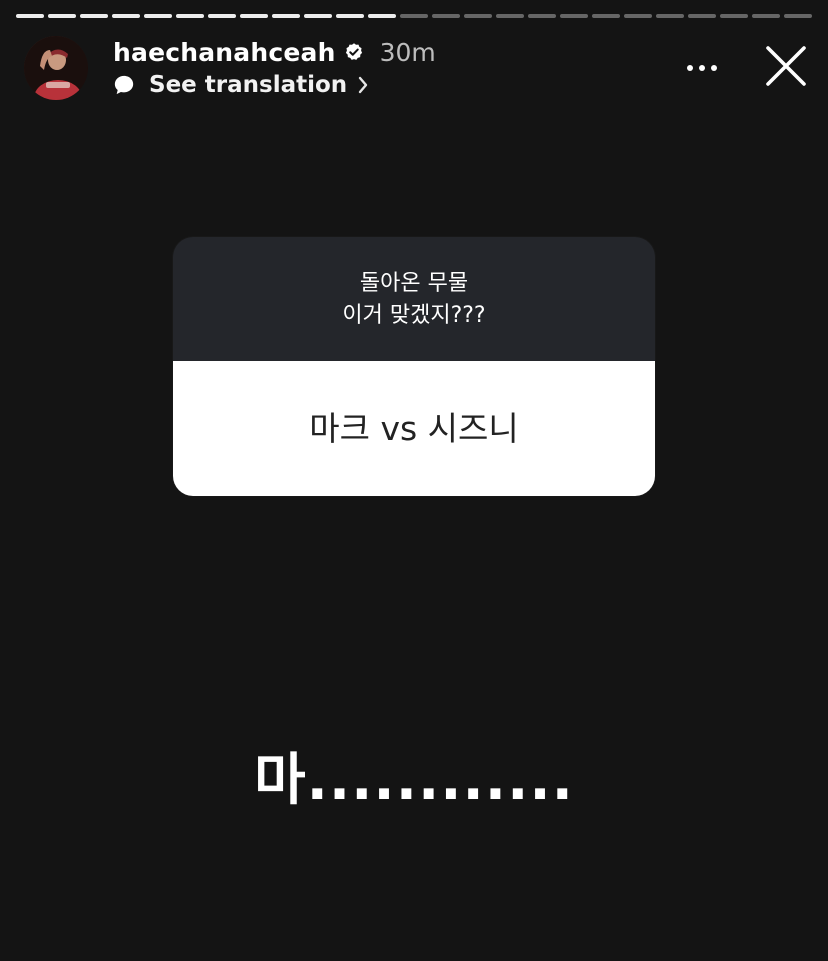 The height and width of the screenshot is (961, 828). Describe the element at coordinates (363, 85) in the screenshot. I see `chevron-right-icon` at that location.